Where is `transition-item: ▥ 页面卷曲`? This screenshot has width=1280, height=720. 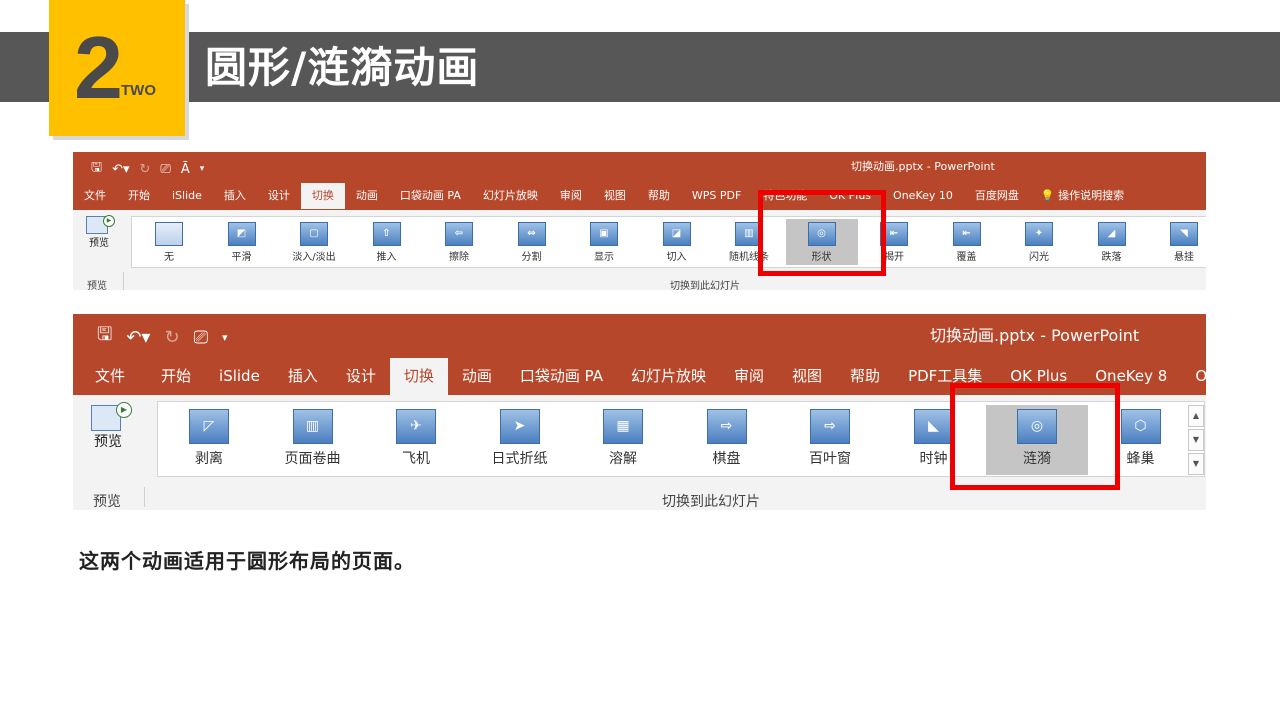 transition-item: ▥ 页面卷曲 is located at coordinates (313, 440).